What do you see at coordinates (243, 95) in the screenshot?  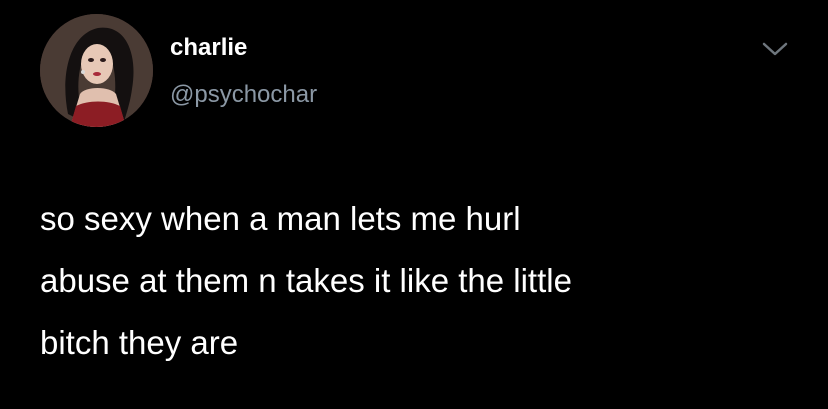 I see `user-handle: @psychochar` at bounding box center [243, 95].